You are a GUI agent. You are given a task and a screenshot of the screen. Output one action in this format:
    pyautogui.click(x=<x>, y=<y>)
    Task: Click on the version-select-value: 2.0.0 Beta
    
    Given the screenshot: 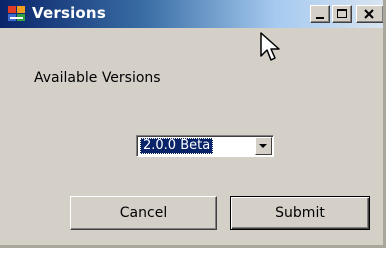 What is the action you would take?
    pyautogui.click(x=177, y=146)
    